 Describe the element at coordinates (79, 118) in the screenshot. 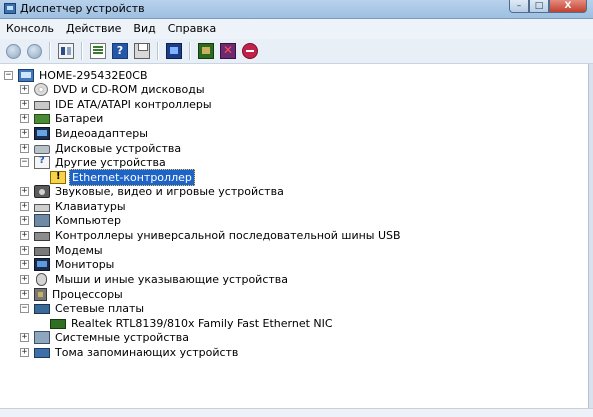

I see `tree-item-label: Батареи` at that location.